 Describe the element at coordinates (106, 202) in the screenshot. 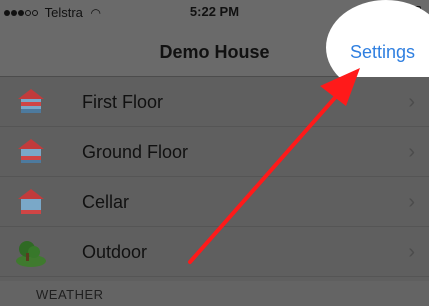

I see `list-item-label: Cellar` at that location.